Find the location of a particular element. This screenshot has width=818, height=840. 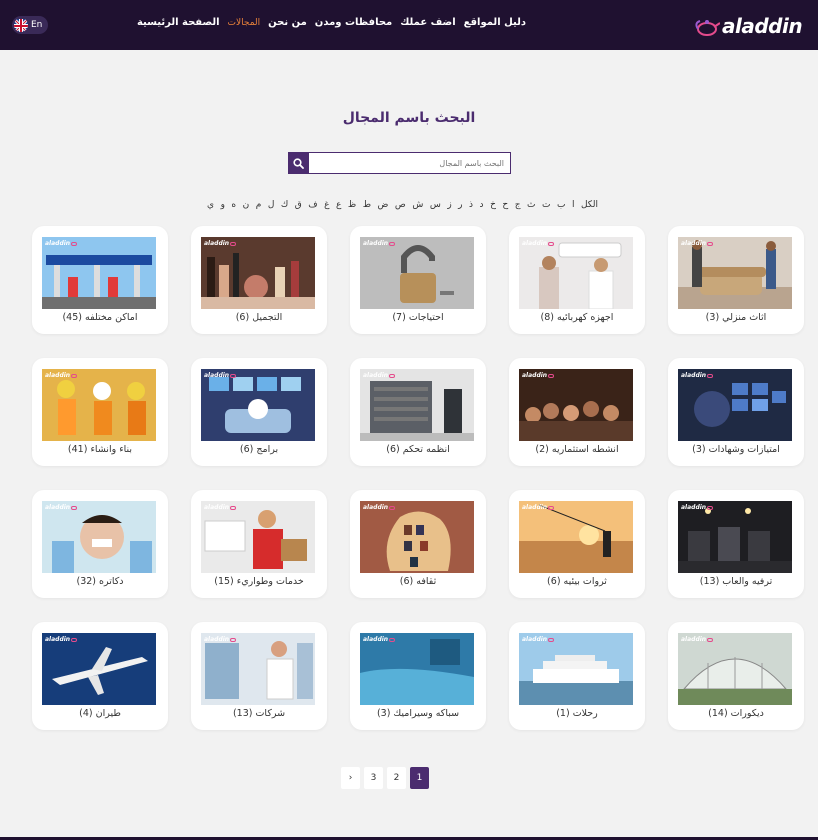

category-card: aladdin ترفيه والعاب (13) is located at coordinates (736, 544).